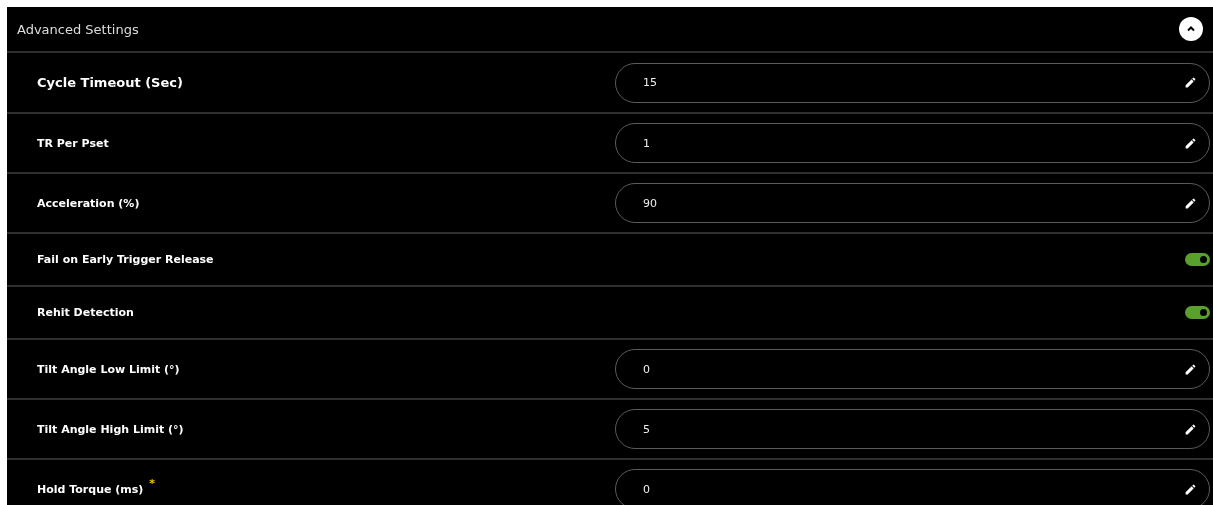  What do you see at coordinates (108, 369) in the screenshot?
I see `setting-label: Tilt Angle Low Limit (°)` at bounding box center [108, 369].